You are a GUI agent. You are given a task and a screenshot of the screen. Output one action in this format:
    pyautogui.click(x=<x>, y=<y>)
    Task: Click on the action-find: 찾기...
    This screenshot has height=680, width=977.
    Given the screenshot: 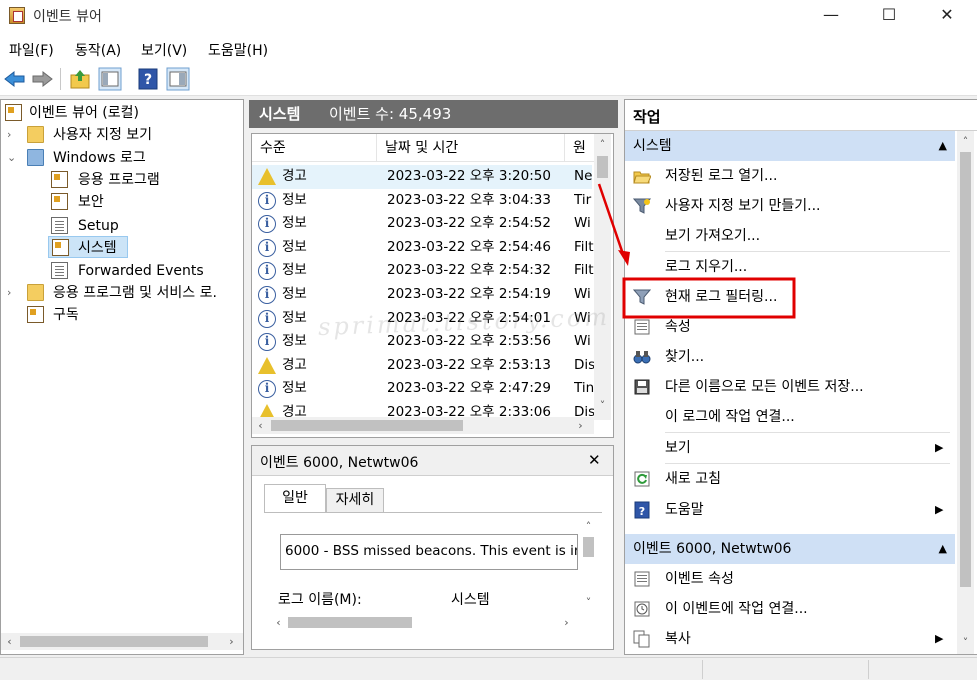 What is the action you would take?
    pyautogui.click(x=790, y=357)
    